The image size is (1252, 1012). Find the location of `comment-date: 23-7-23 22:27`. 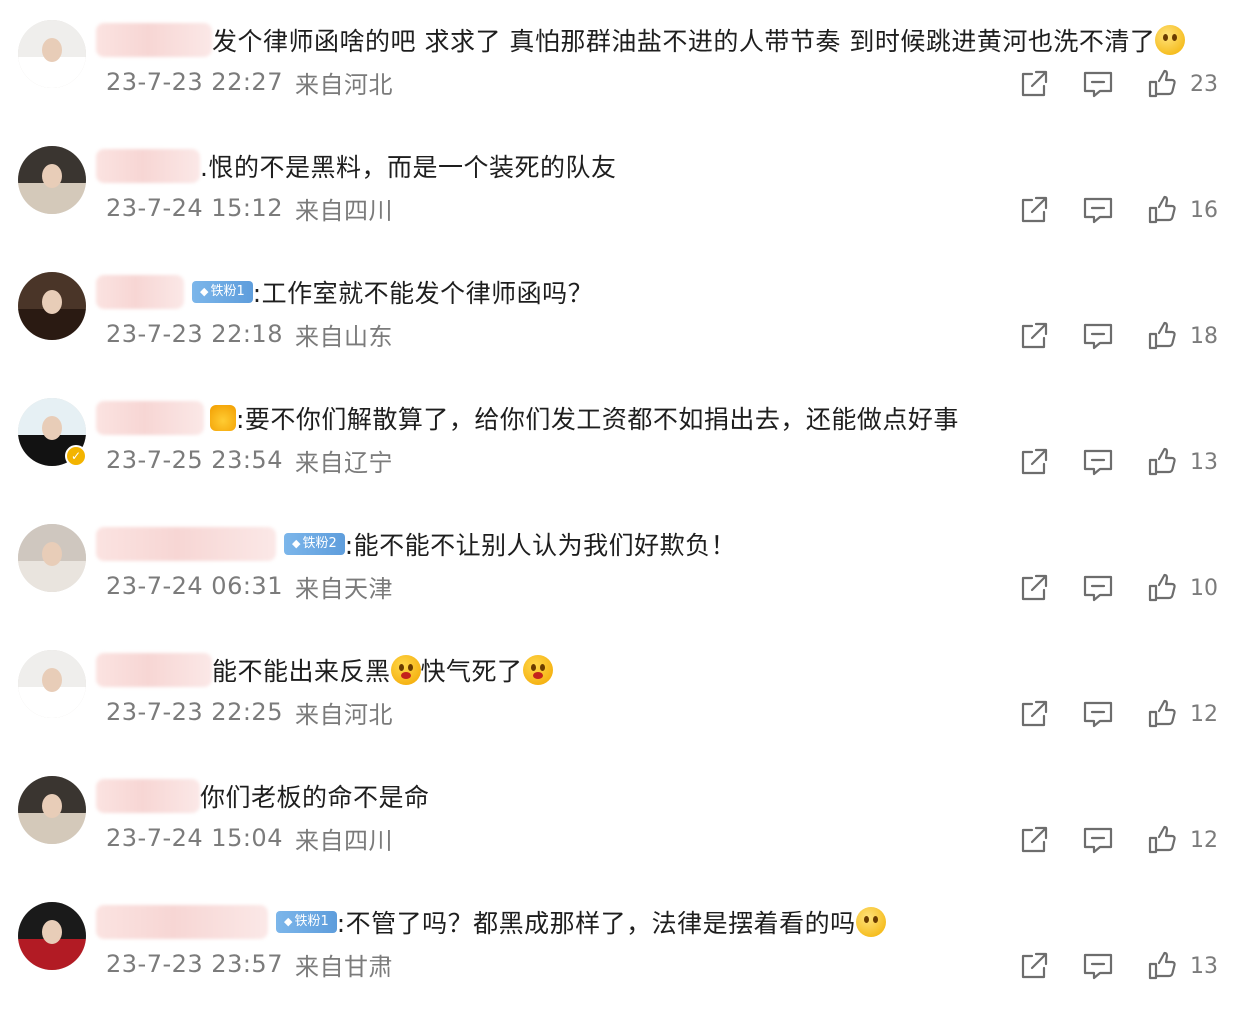

comment-date: 23-7-23 22:27 is located at coordinates (194, 82).